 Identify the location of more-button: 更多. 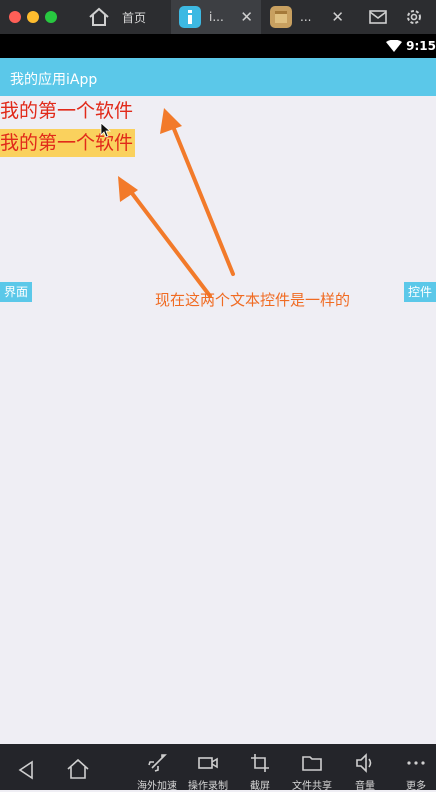
(411, 768).